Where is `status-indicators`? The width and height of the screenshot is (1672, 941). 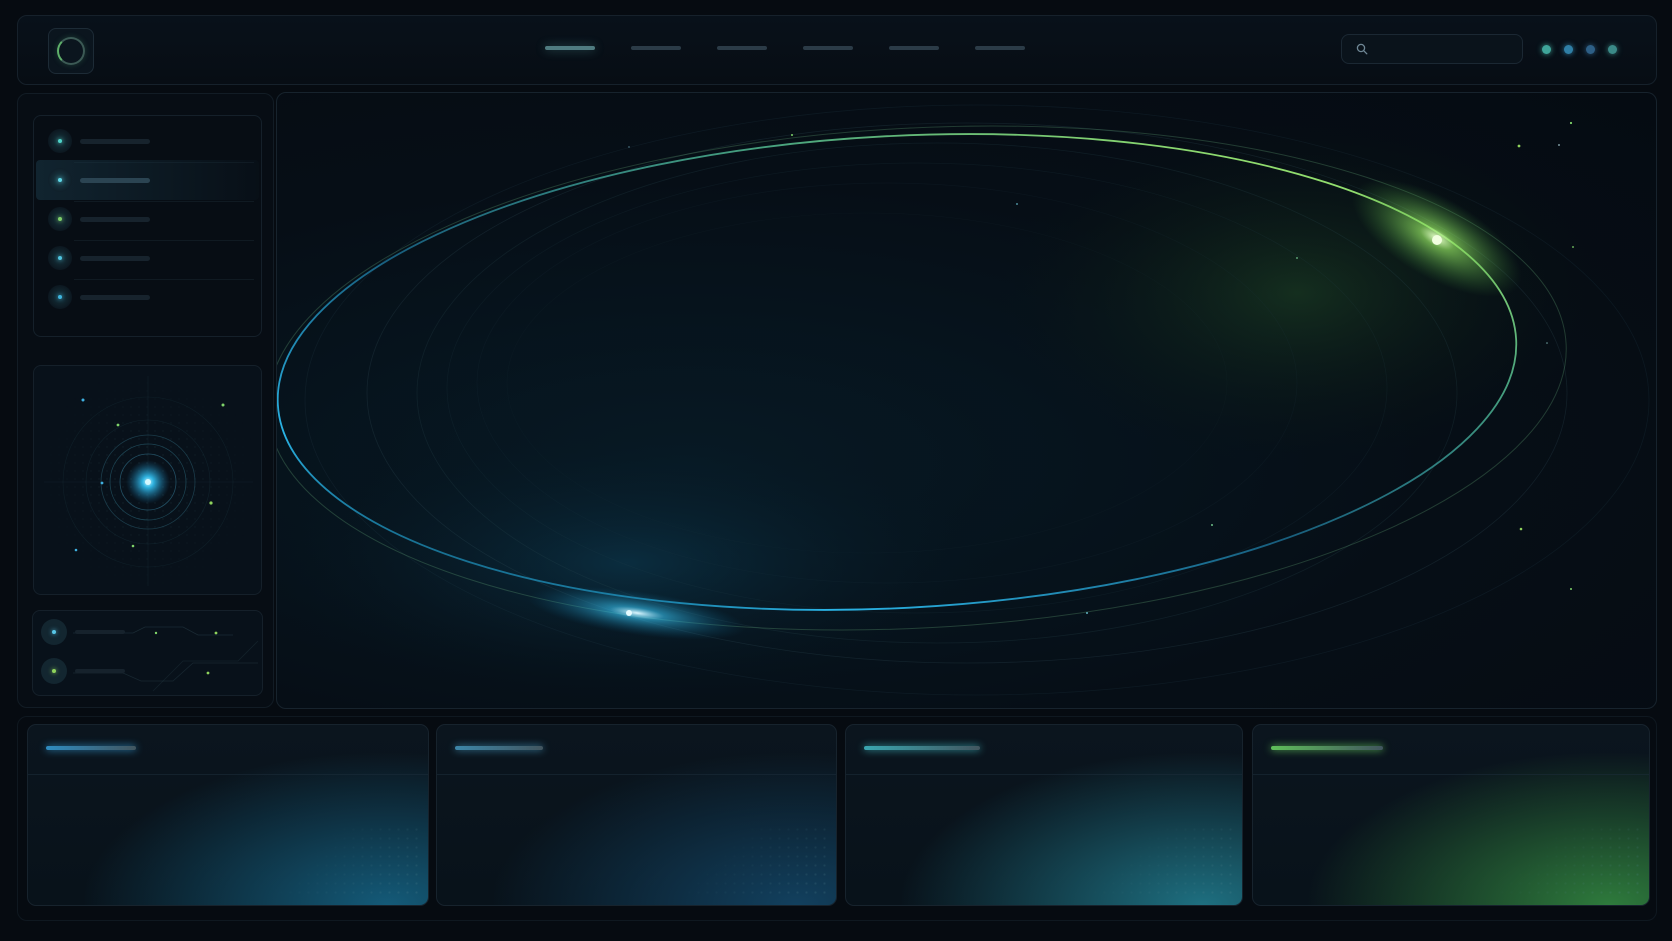 status-indicators is located at coordinates (1579, 49).